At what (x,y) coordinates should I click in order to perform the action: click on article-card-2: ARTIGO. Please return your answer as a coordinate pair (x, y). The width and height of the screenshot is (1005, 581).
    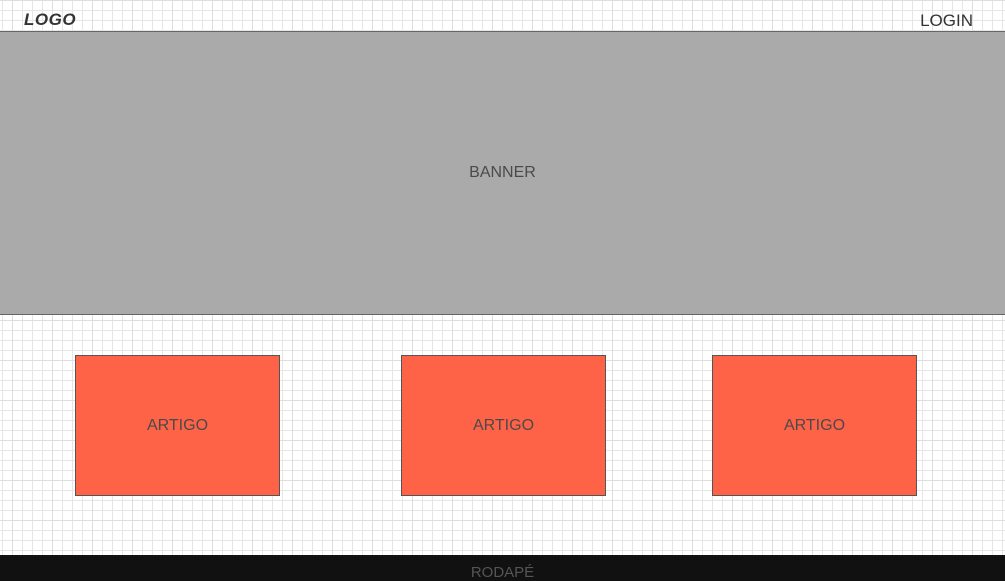
    Looking at the image, I should click on (503, 425).